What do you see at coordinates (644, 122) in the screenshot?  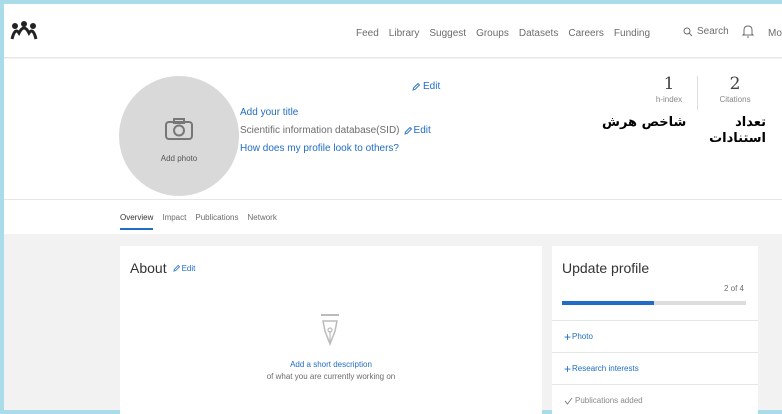 I see `h-index-annotation: شاخص هرش` at bounding box center [644, 122].